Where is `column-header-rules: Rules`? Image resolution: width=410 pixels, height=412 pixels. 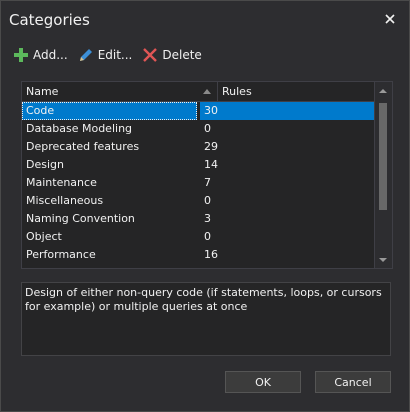 column-header-rules: Rules is located at coordinates (296, 91).